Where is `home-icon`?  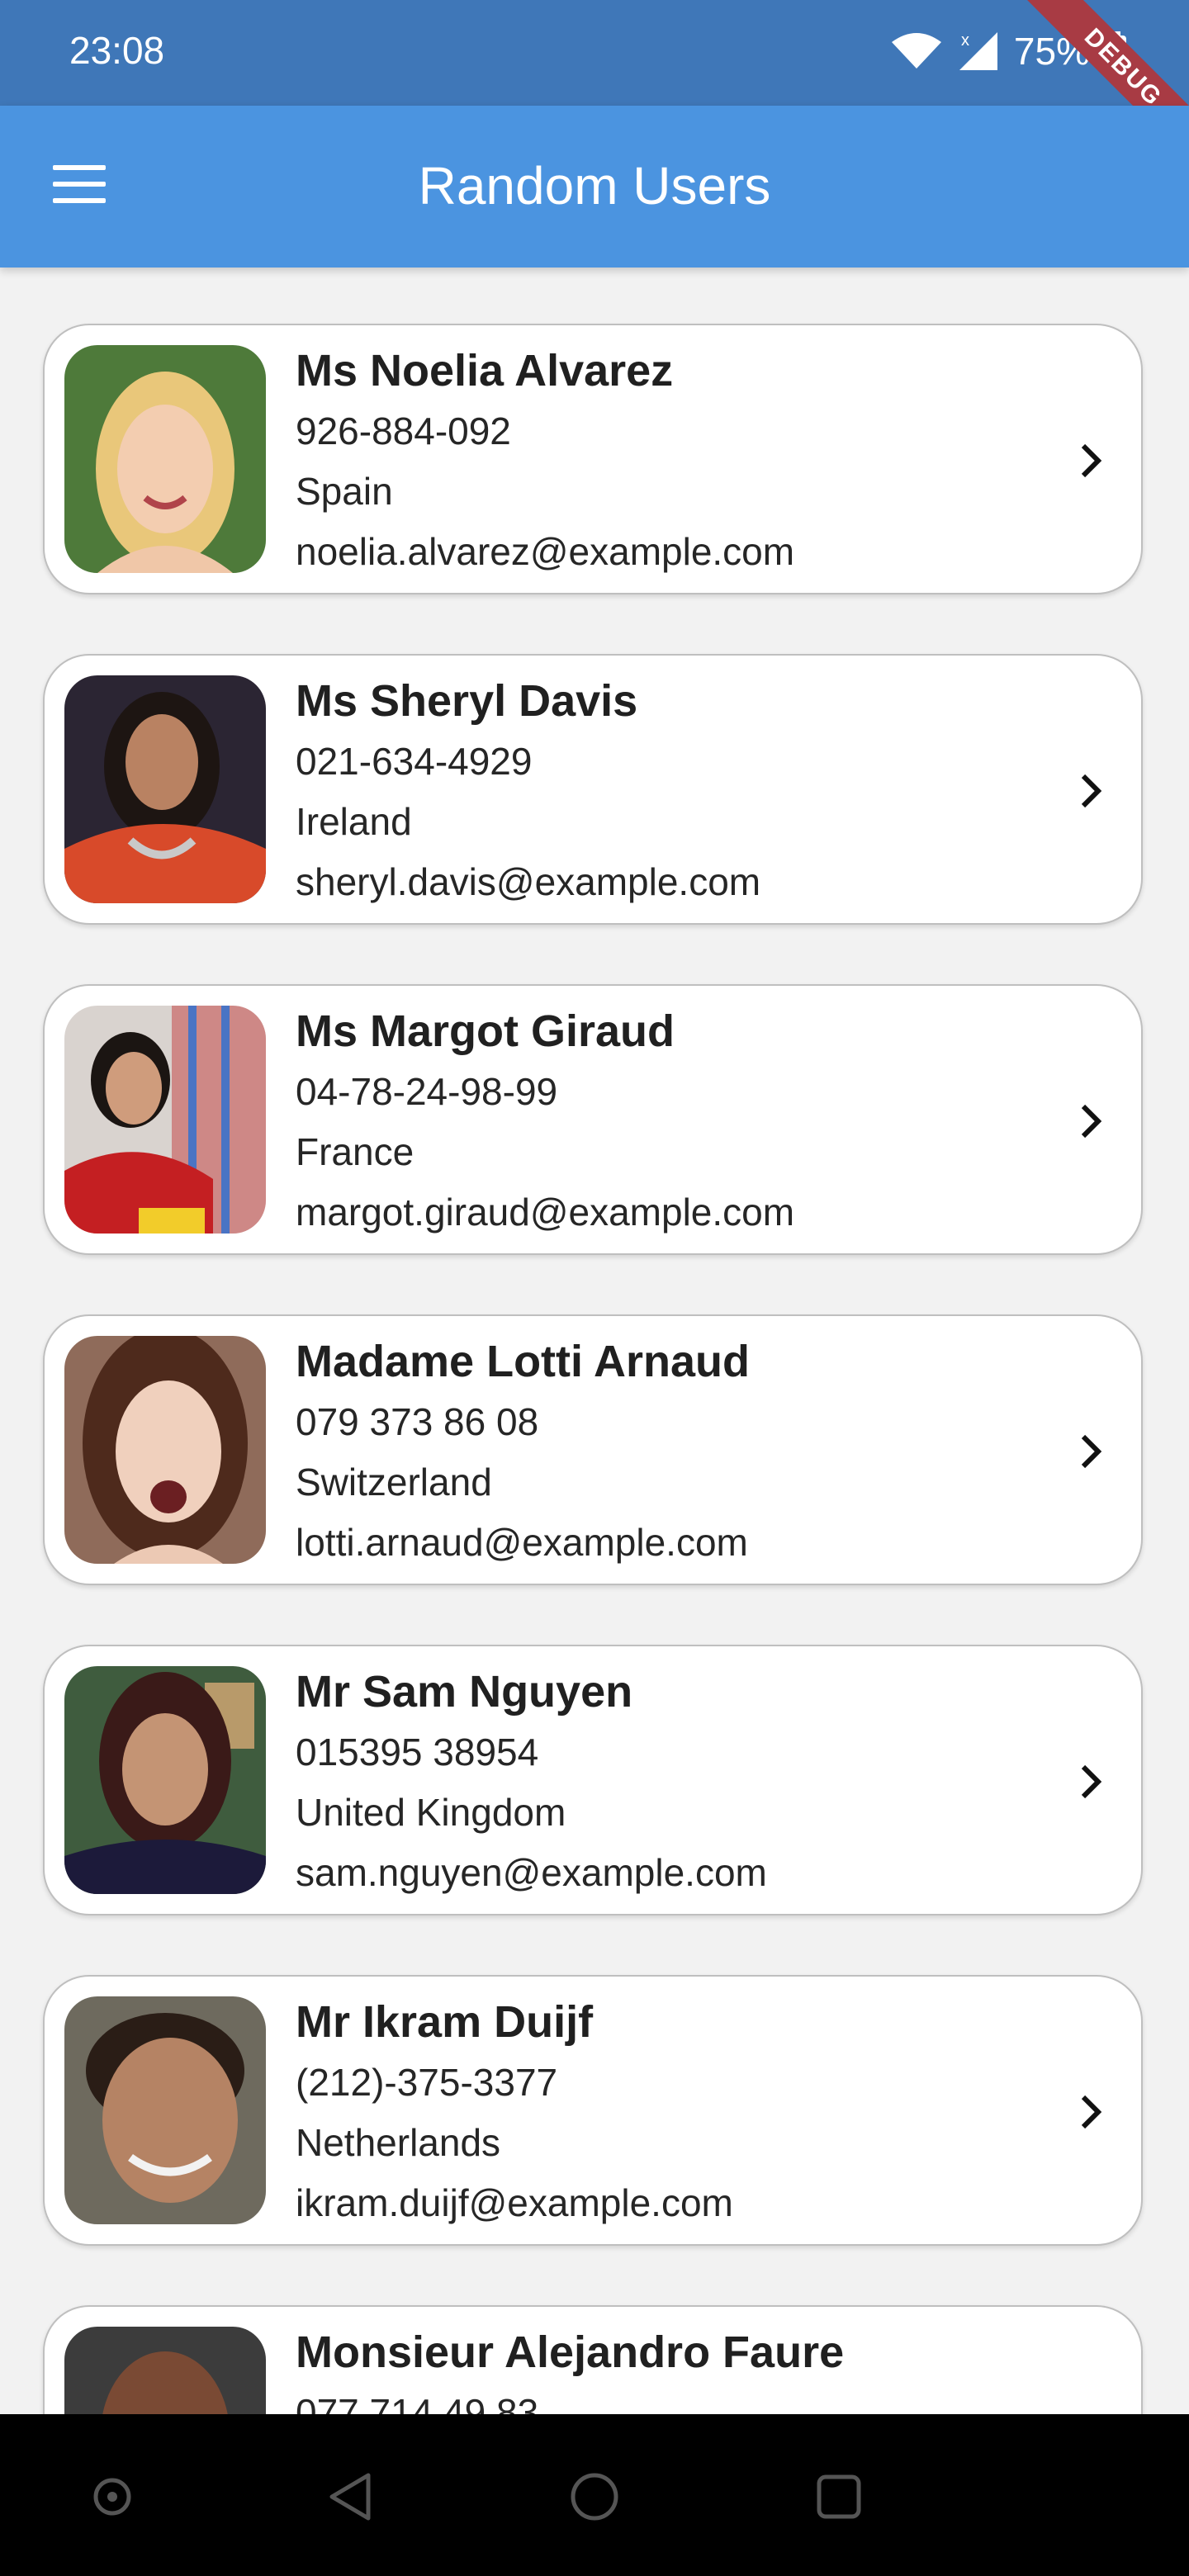
home-icon is located at coordinates (594, 2497).